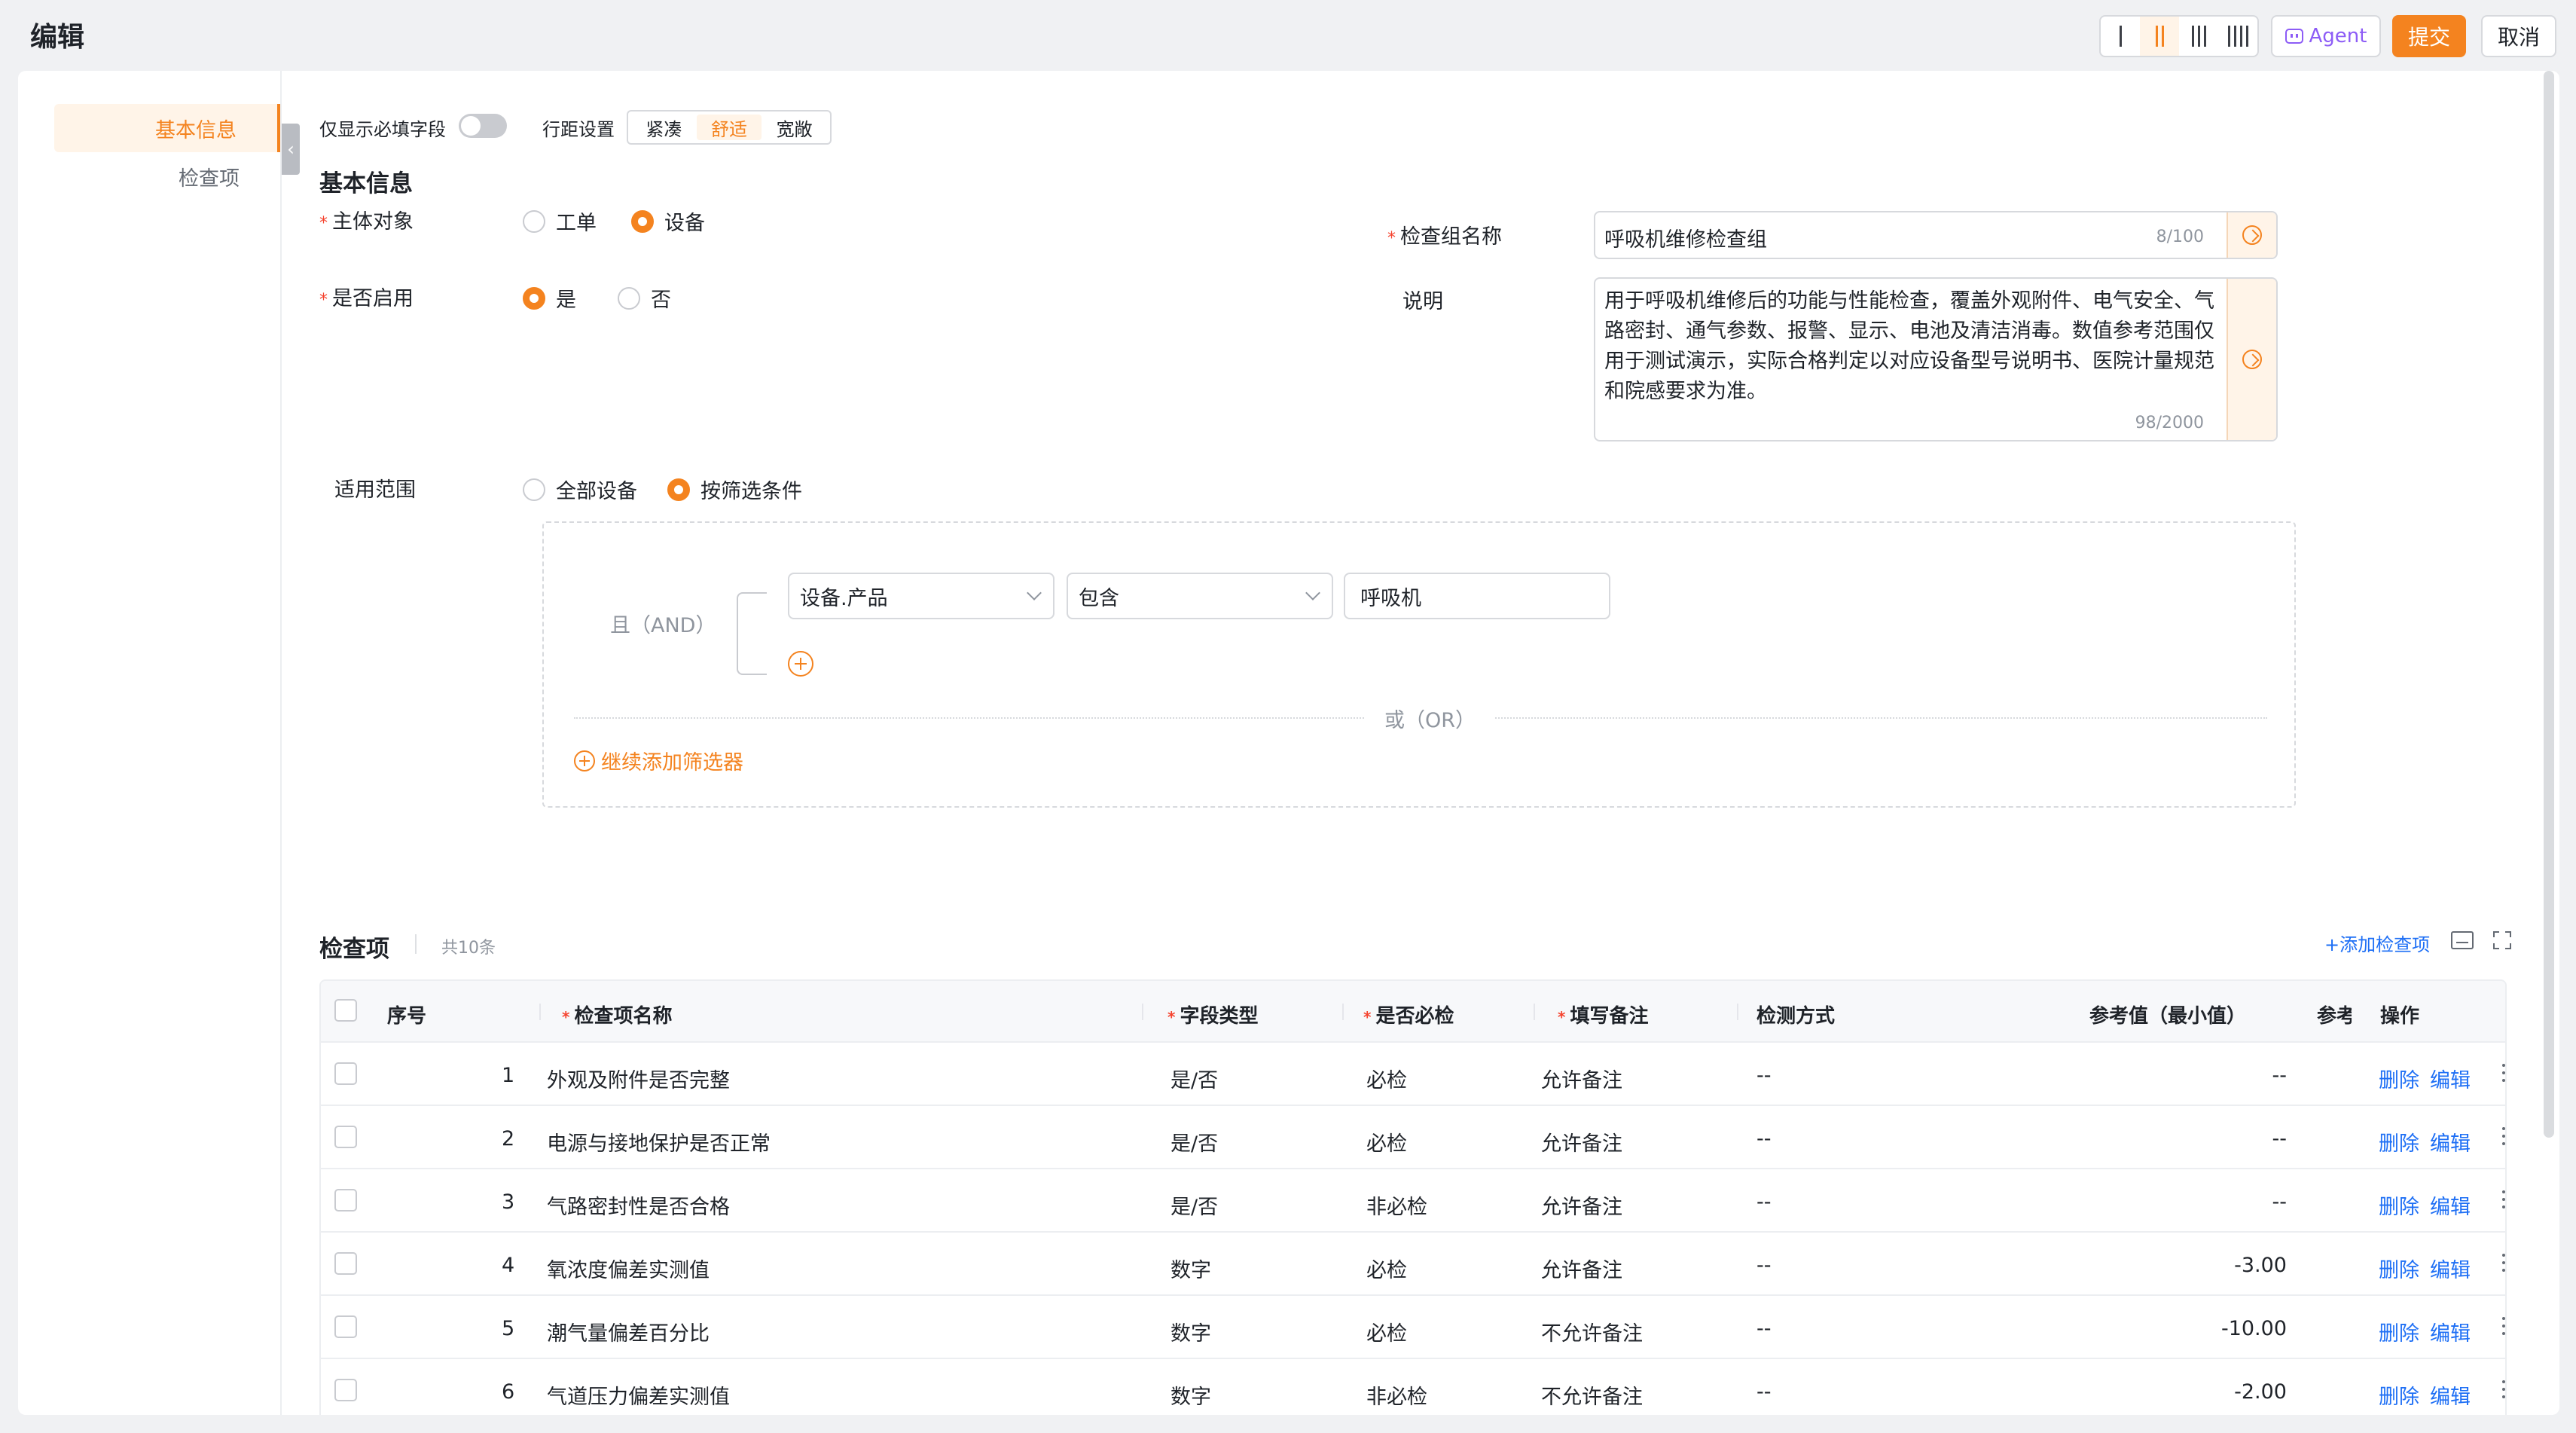 The height and width of the screenshot is (1433, 2576). Describe the element at coordinates (2400, 1016) in the screenshot. I see `col-header-actions: 操作` at that location.